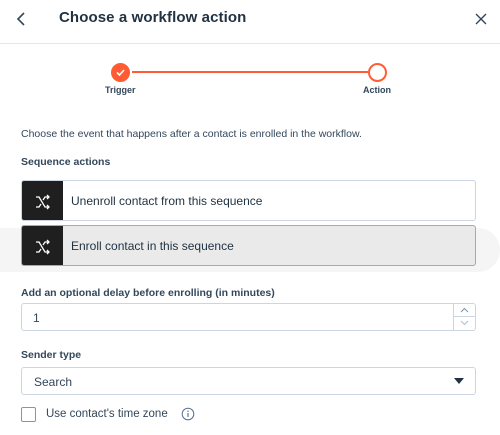  What do you see at coordinates (459, 381) in the screenshot?
I see `caret-down-icon` at bounding box center [459, 381].